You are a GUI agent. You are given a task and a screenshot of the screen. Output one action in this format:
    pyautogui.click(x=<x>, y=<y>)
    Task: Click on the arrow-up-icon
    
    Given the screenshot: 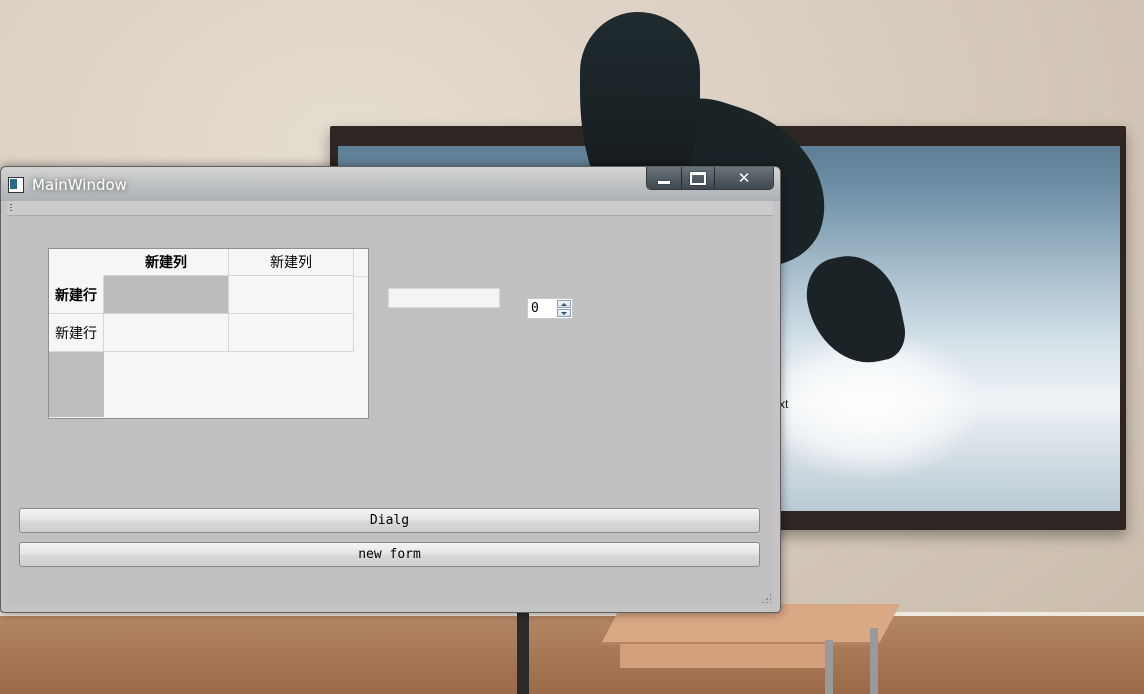 What is the action you would take?
    pyautogui.click(x=564, y=304)
    